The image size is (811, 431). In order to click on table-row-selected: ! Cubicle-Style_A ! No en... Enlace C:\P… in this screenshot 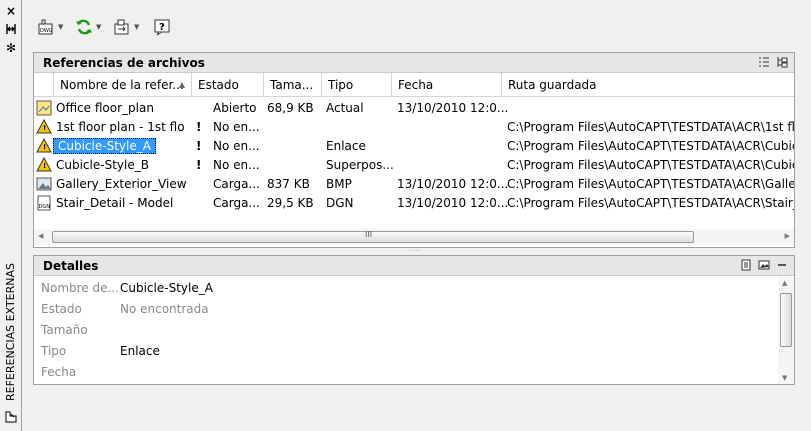, I will do `click(414, 146)`.